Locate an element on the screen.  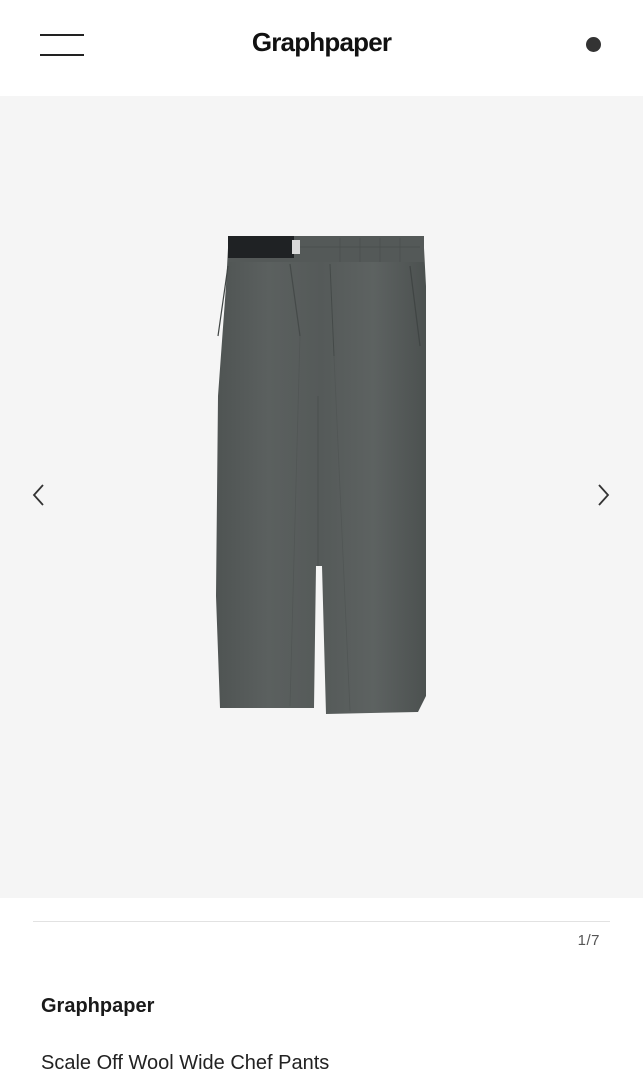
image-counter: 1/7 is located at coordinates (588, 940).